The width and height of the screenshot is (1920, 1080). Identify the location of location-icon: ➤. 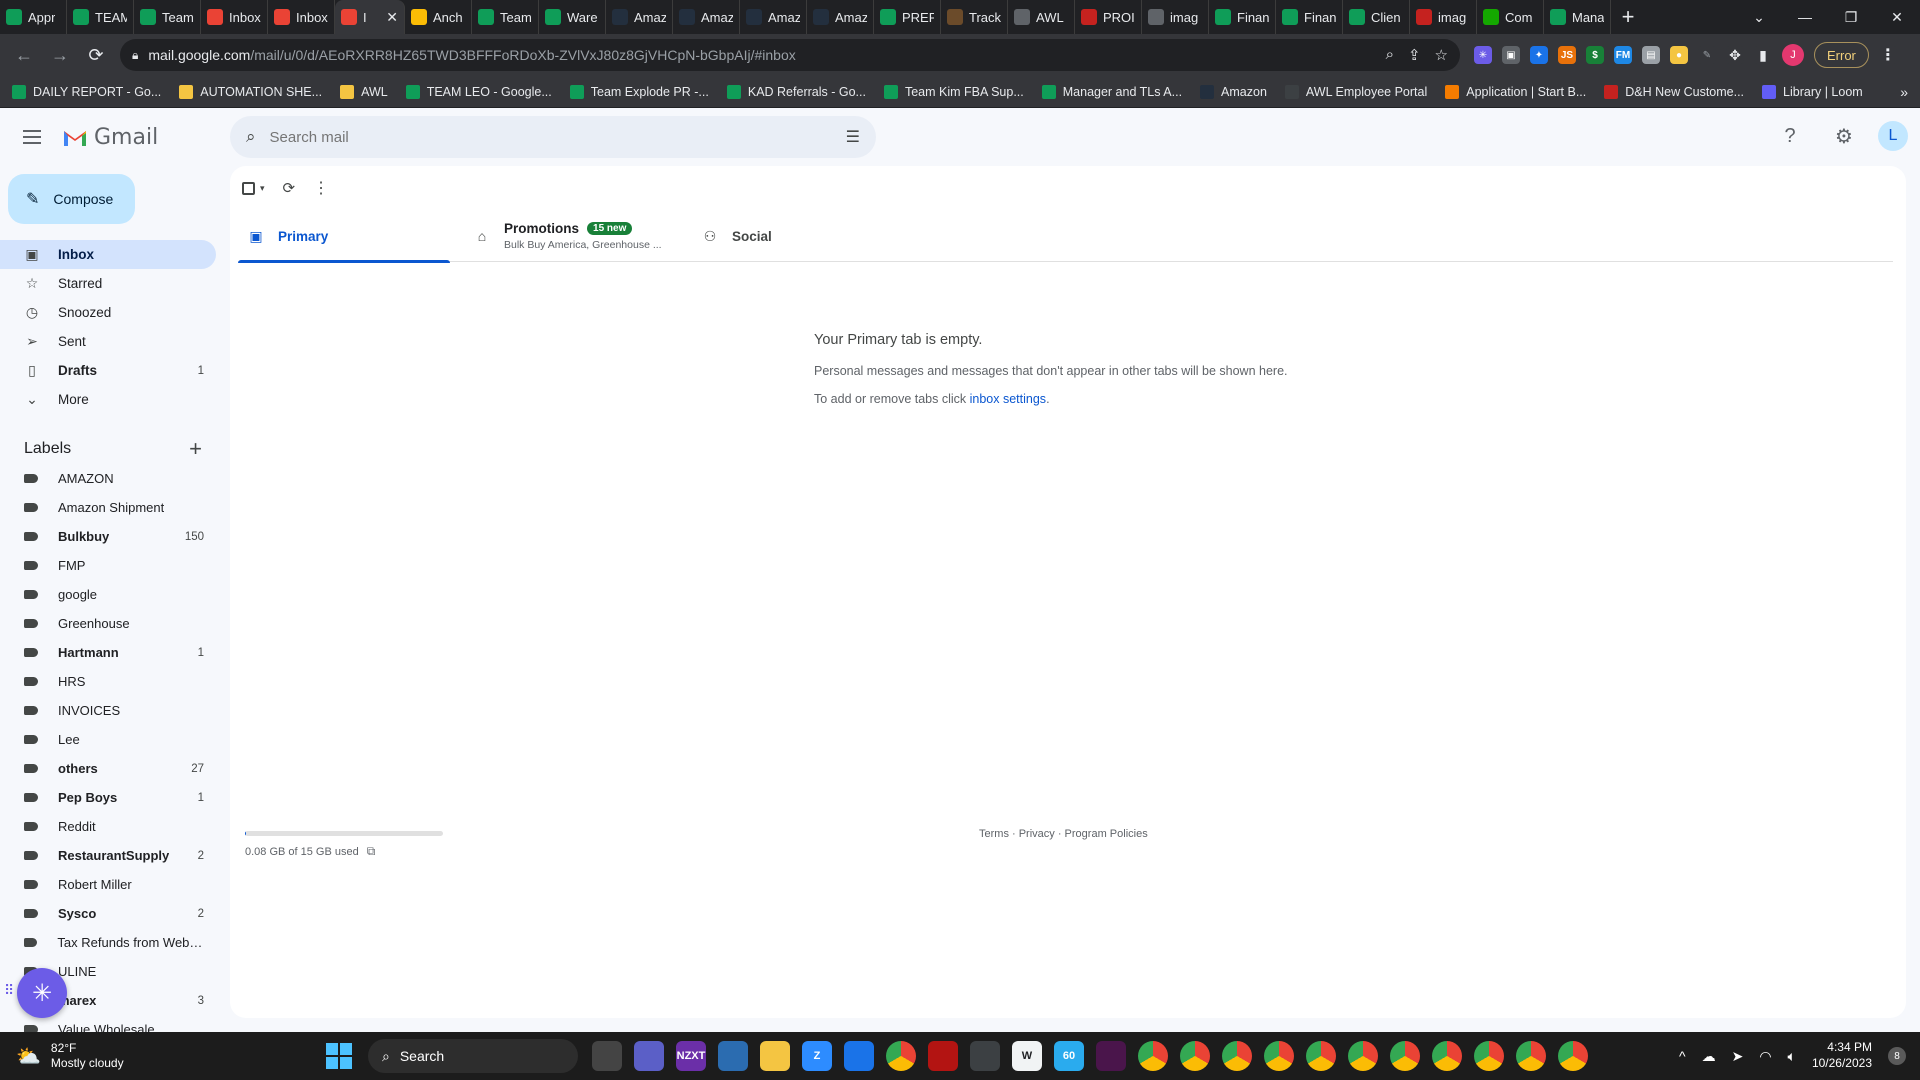
(1738, 1056).